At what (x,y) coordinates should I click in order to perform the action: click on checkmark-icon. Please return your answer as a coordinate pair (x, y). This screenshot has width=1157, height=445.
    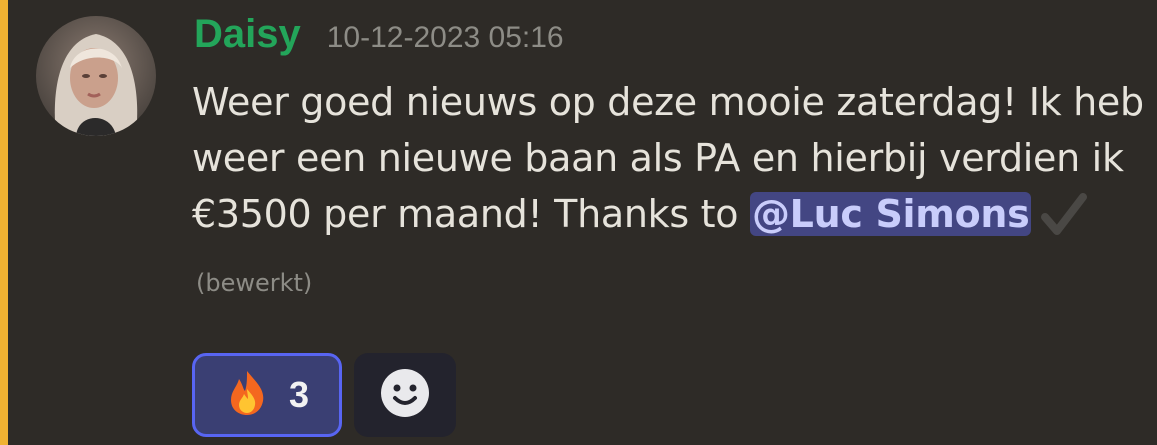
    Looking at the image, I should click on (1064, 221).